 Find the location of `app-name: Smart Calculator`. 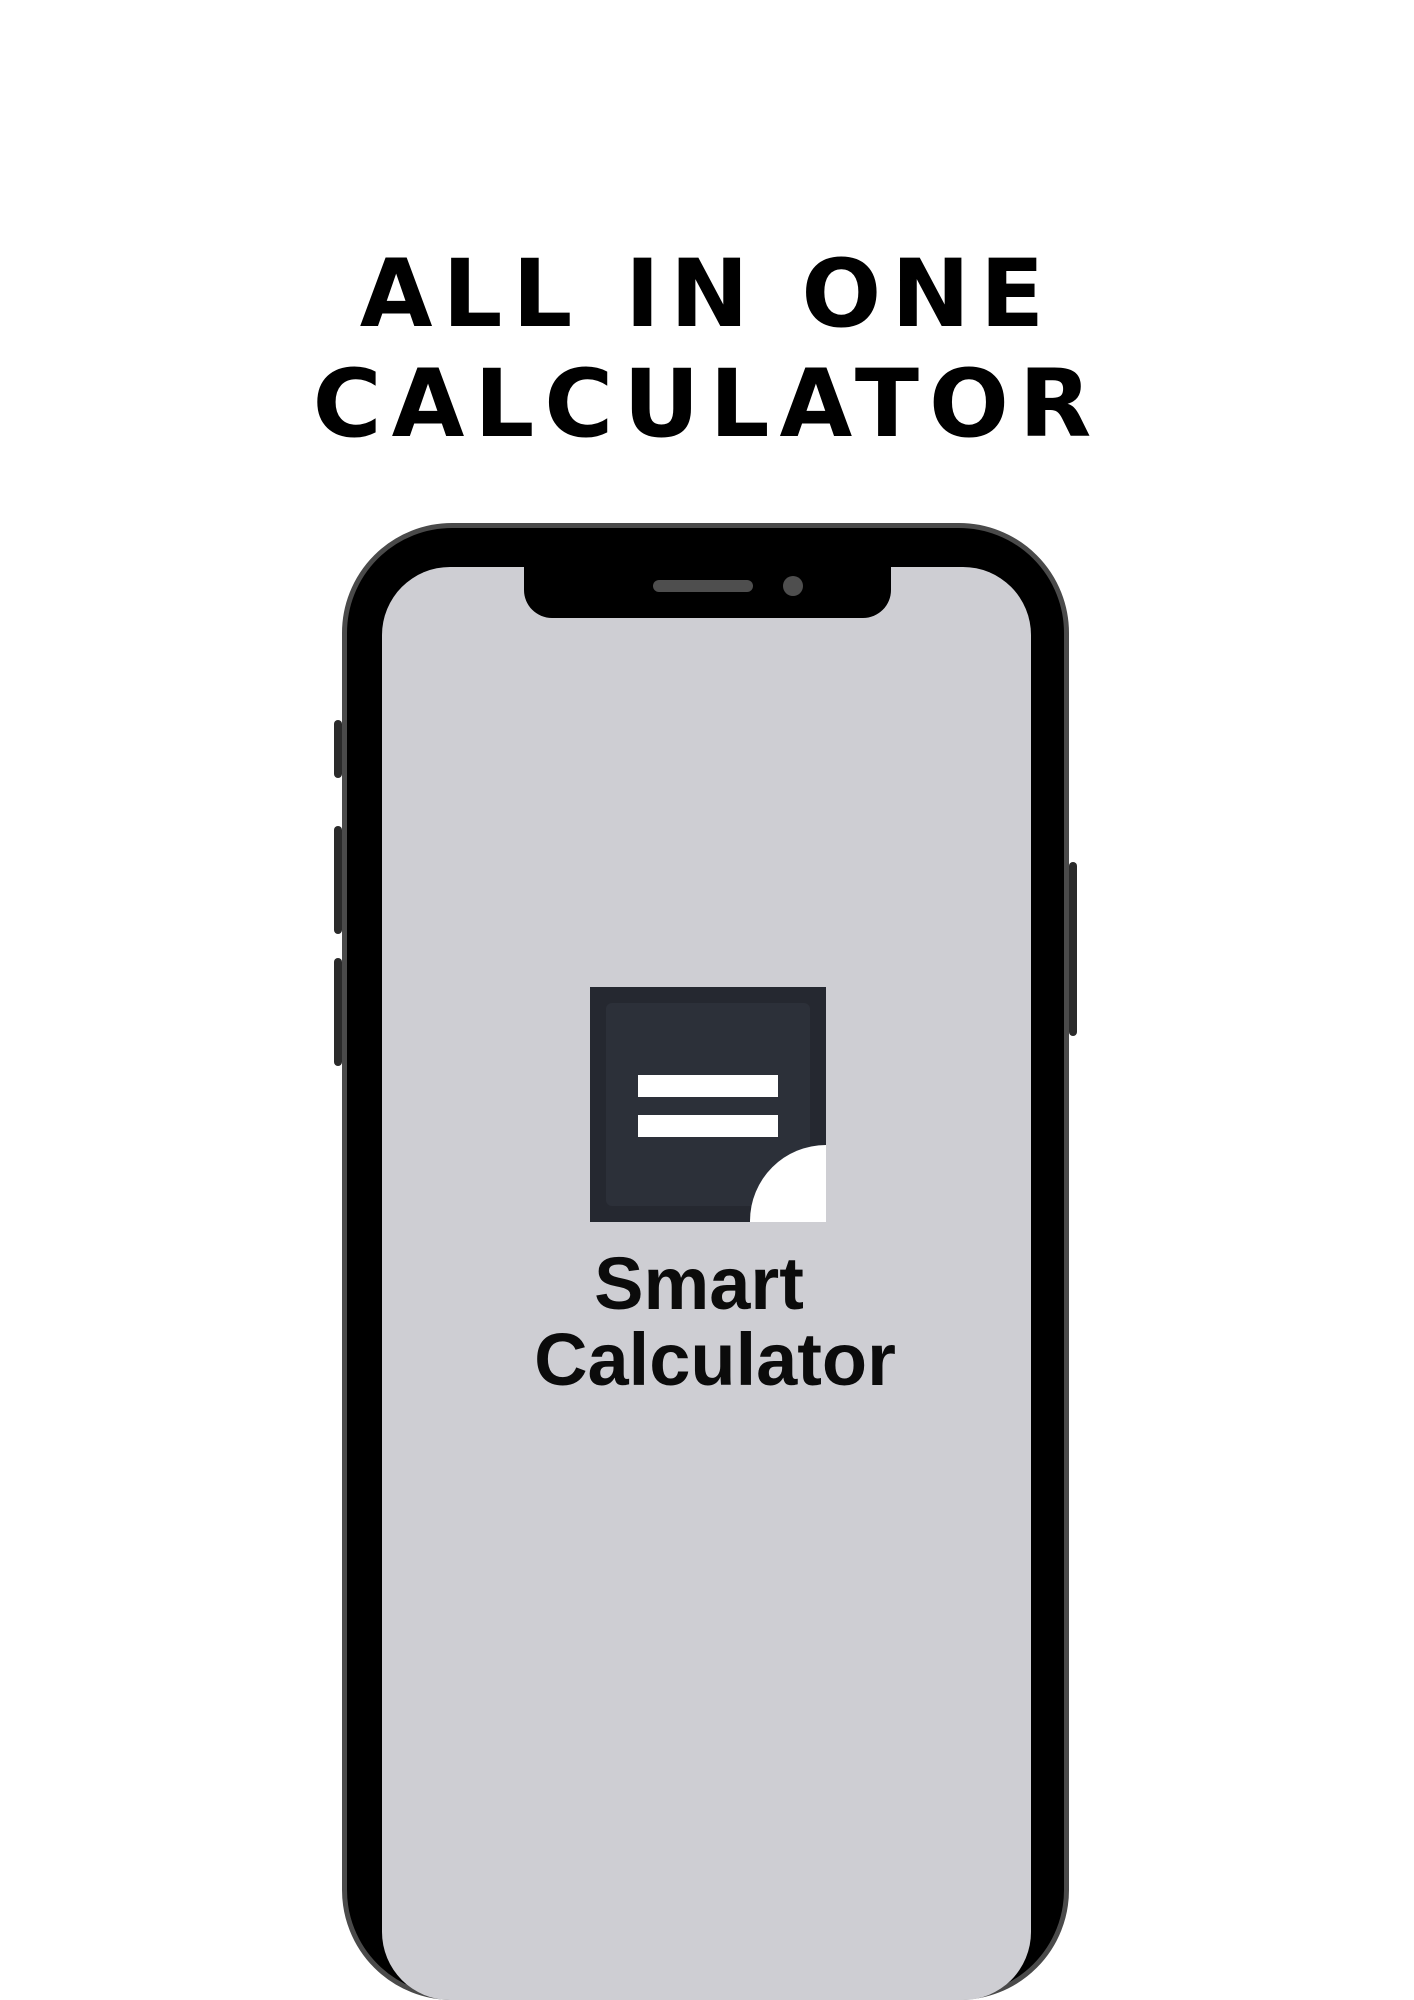

app-name: Smart Calculator is located at coordinates (710, 1322).